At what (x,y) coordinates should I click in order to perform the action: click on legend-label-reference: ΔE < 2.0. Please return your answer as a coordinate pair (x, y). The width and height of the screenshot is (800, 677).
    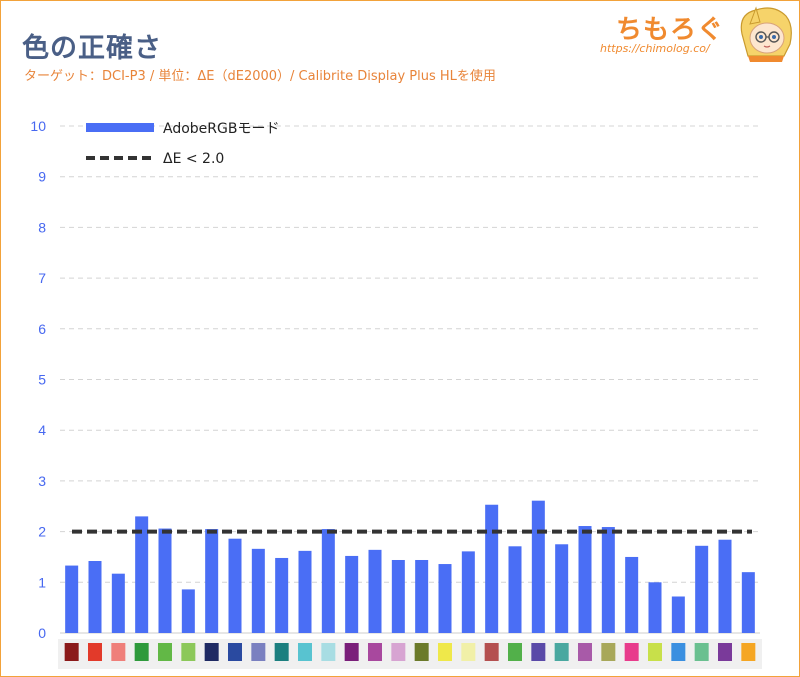
    Looking at the image, I should click on (193, 159).